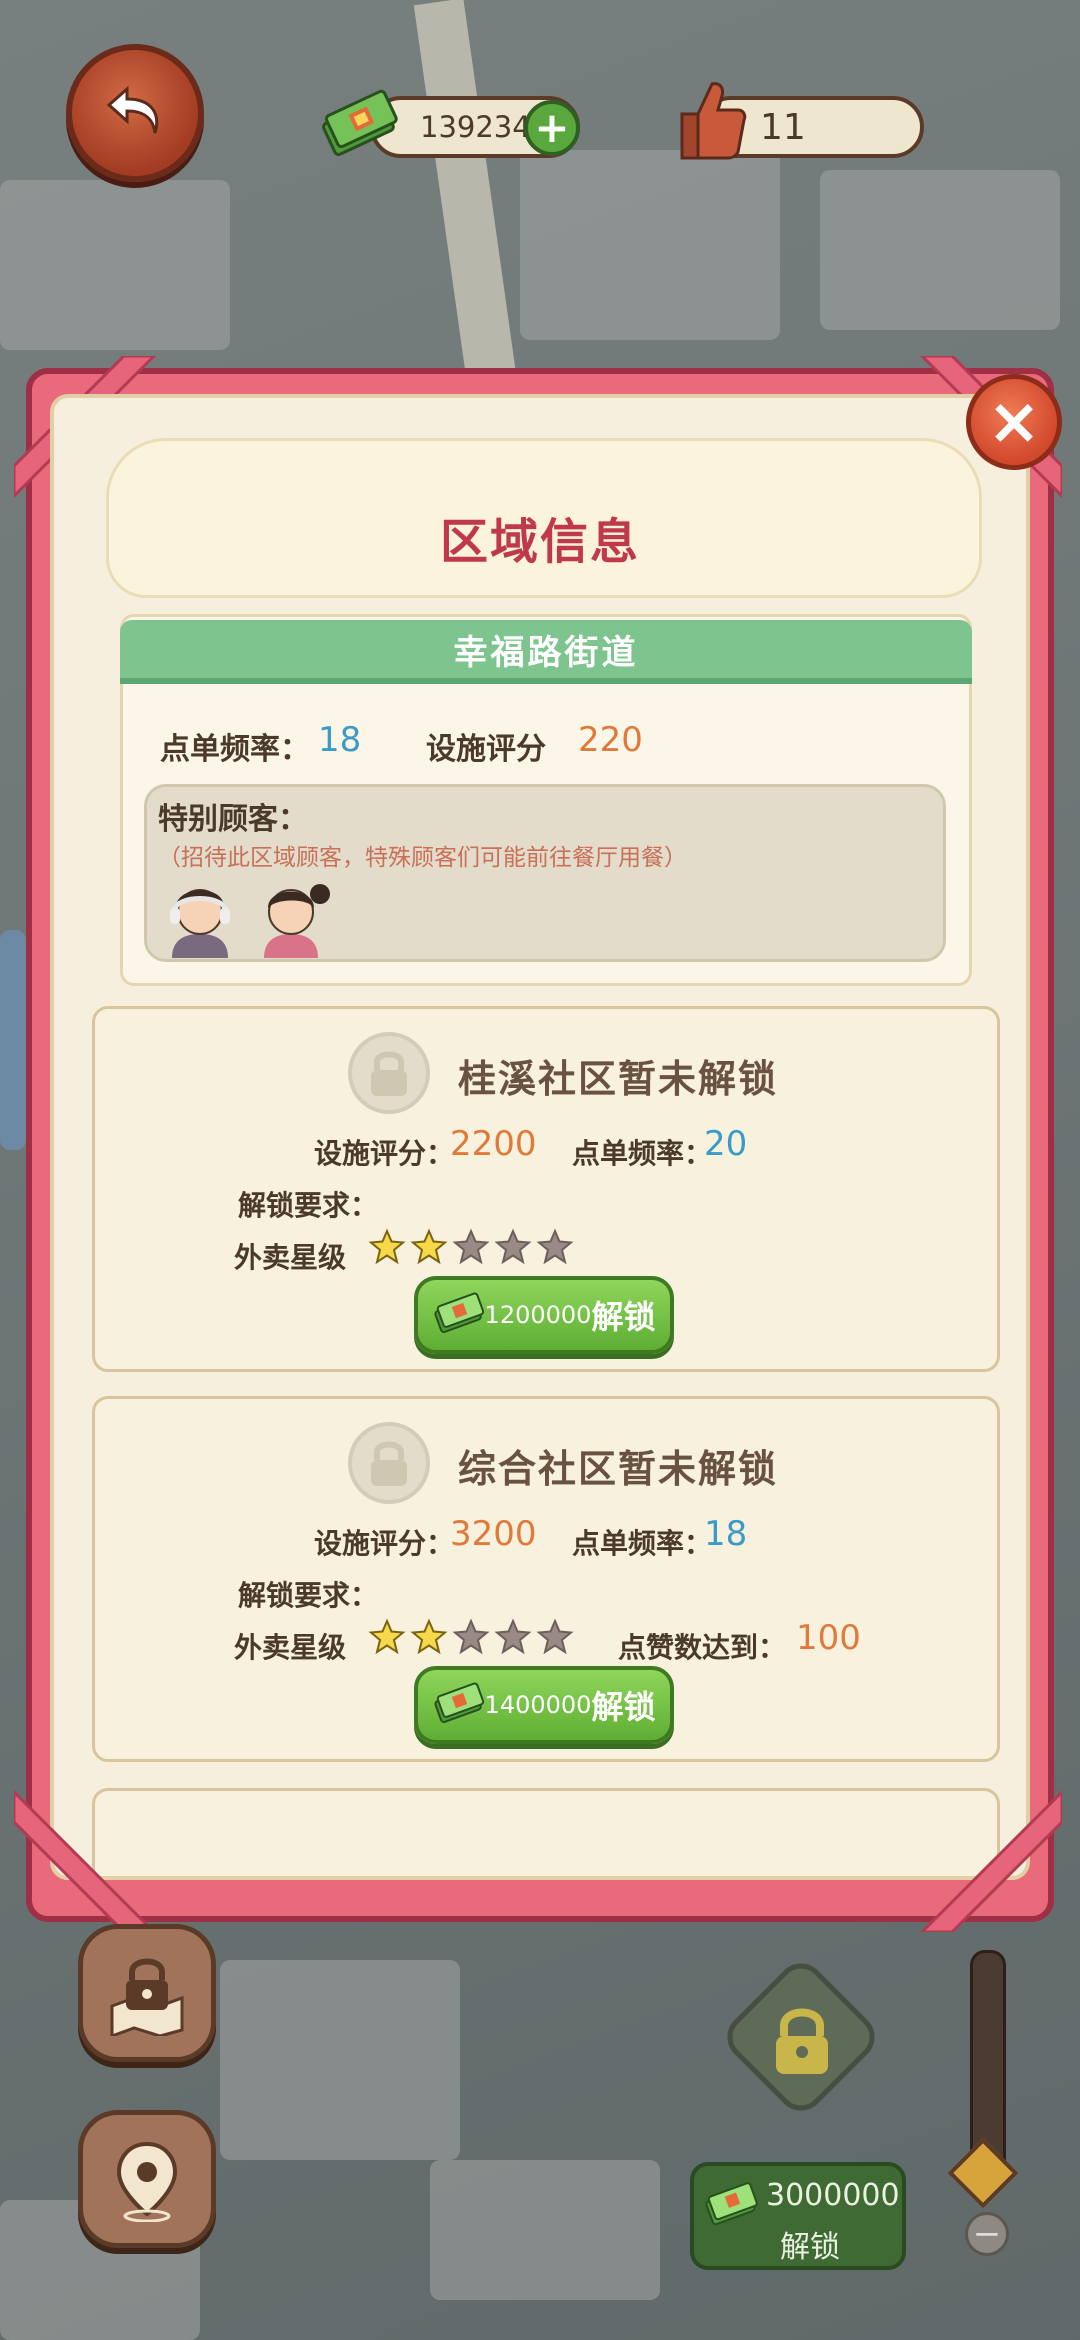  I want to click on close-button: ×, so click(1014, 422).